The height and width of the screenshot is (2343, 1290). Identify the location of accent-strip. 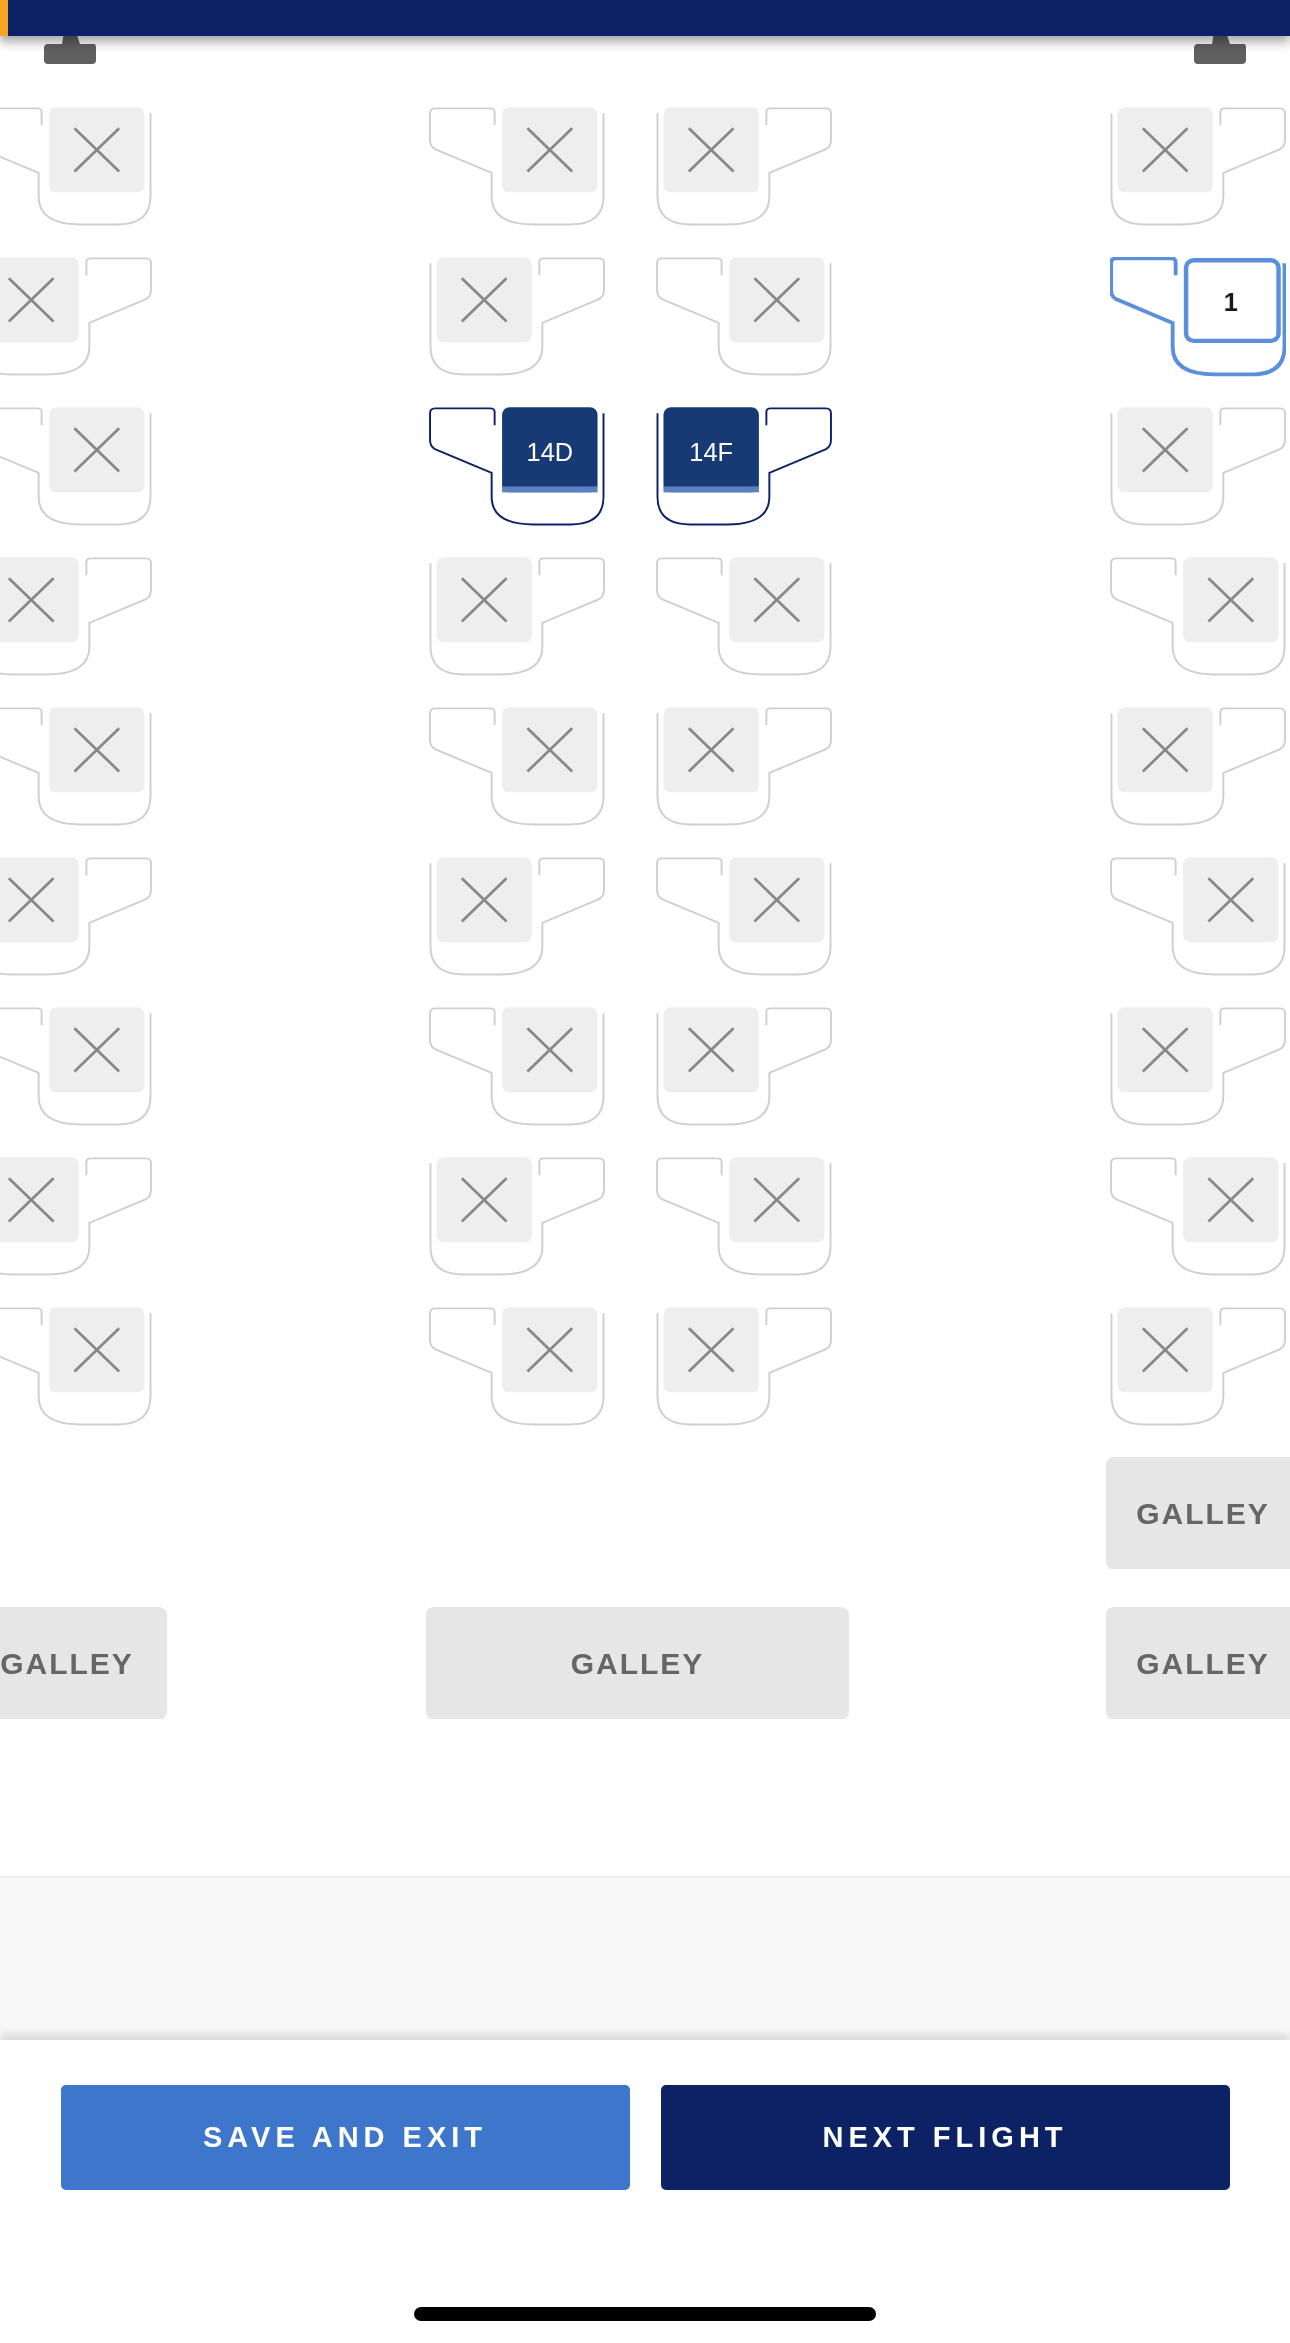
(4, 18).